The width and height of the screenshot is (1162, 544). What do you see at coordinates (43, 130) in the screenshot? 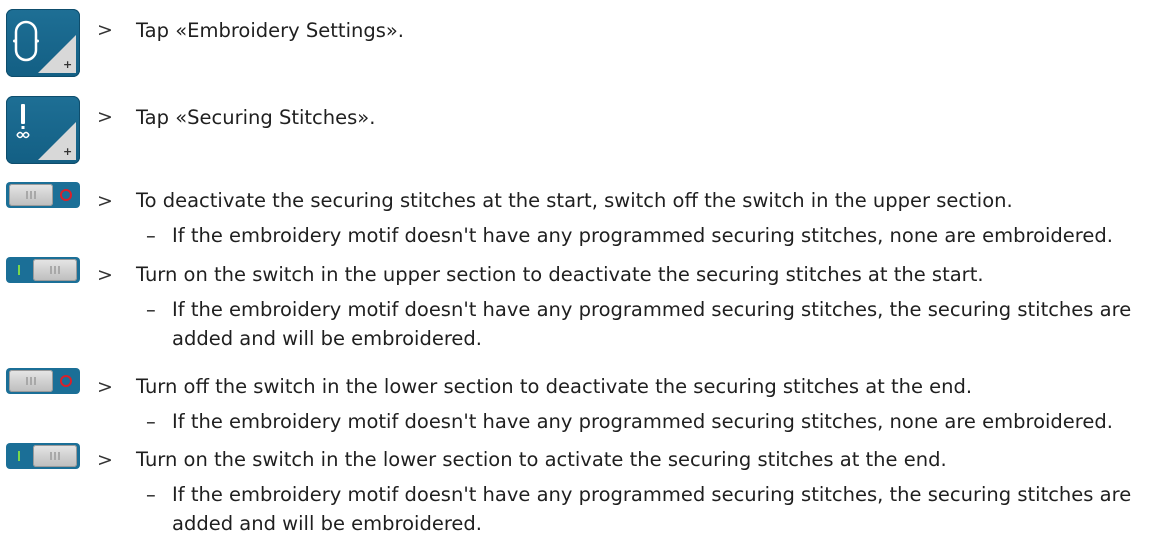
I see `securing-stitches-icon: +` at bounding box center [43, 130].